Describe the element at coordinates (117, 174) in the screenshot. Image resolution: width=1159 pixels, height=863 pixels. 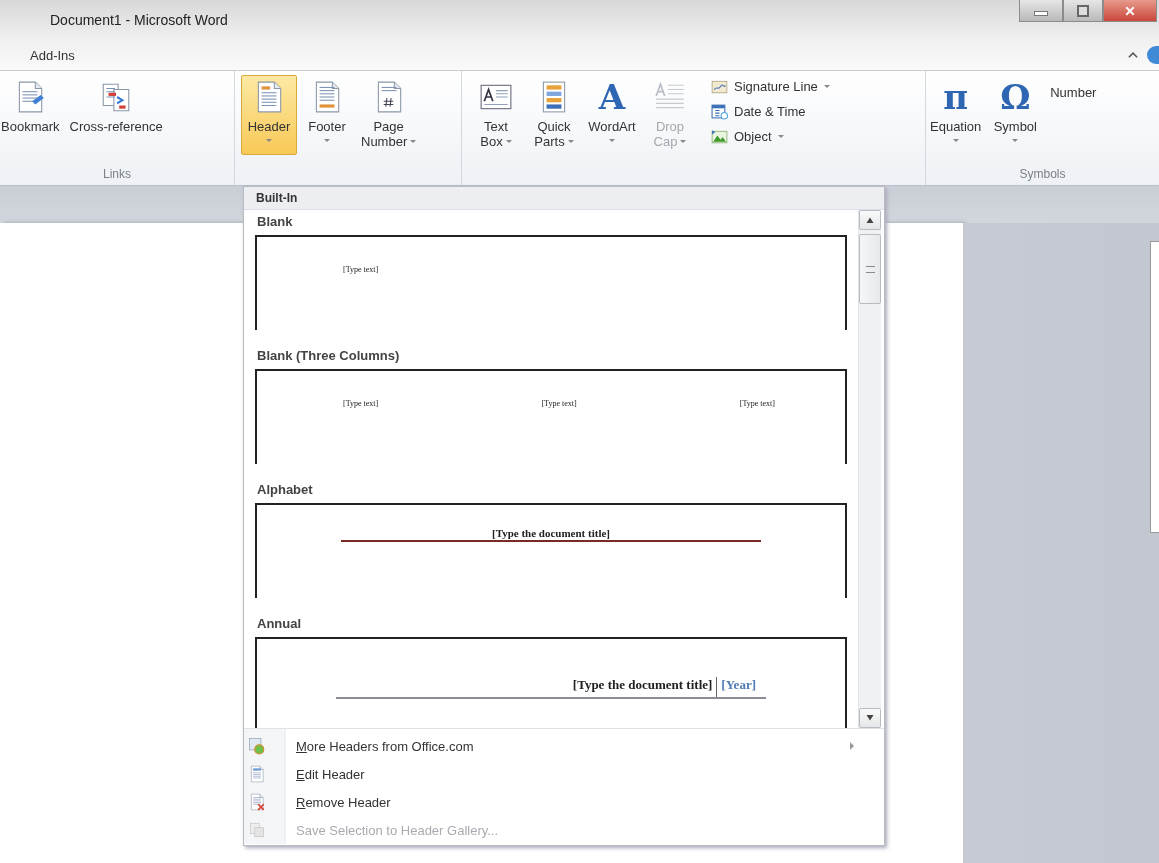
I see `group-label: Links` at that location.